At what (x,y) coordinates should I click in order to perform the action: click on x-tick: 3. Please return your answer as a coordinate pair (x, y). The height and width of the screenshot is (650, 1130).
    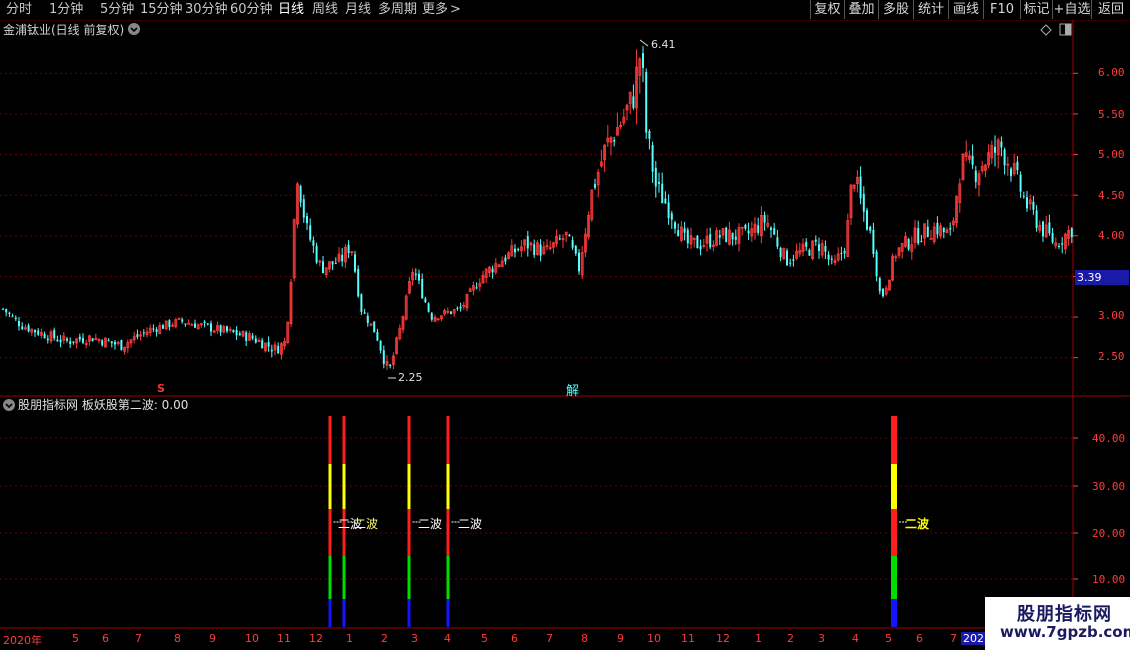
    Looking at the image, I should click on (821, 638).